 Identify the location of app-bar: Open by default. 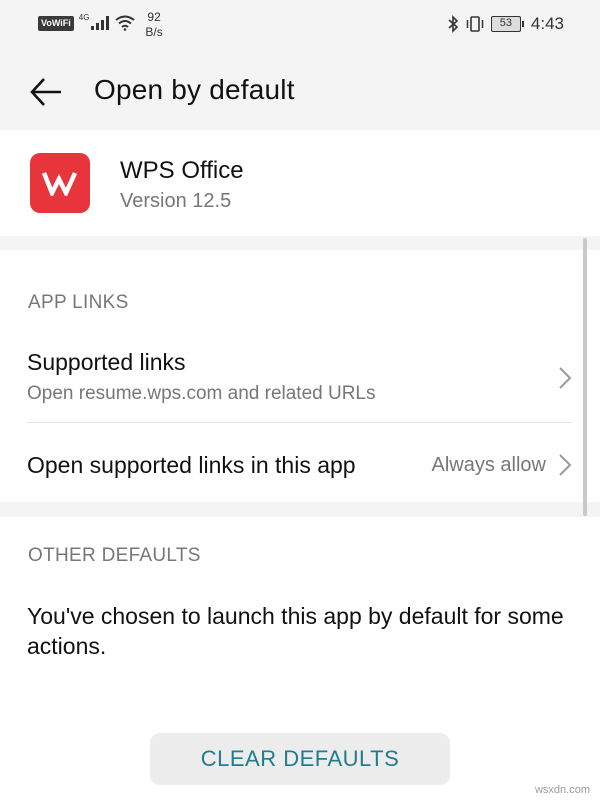
(300, 90).